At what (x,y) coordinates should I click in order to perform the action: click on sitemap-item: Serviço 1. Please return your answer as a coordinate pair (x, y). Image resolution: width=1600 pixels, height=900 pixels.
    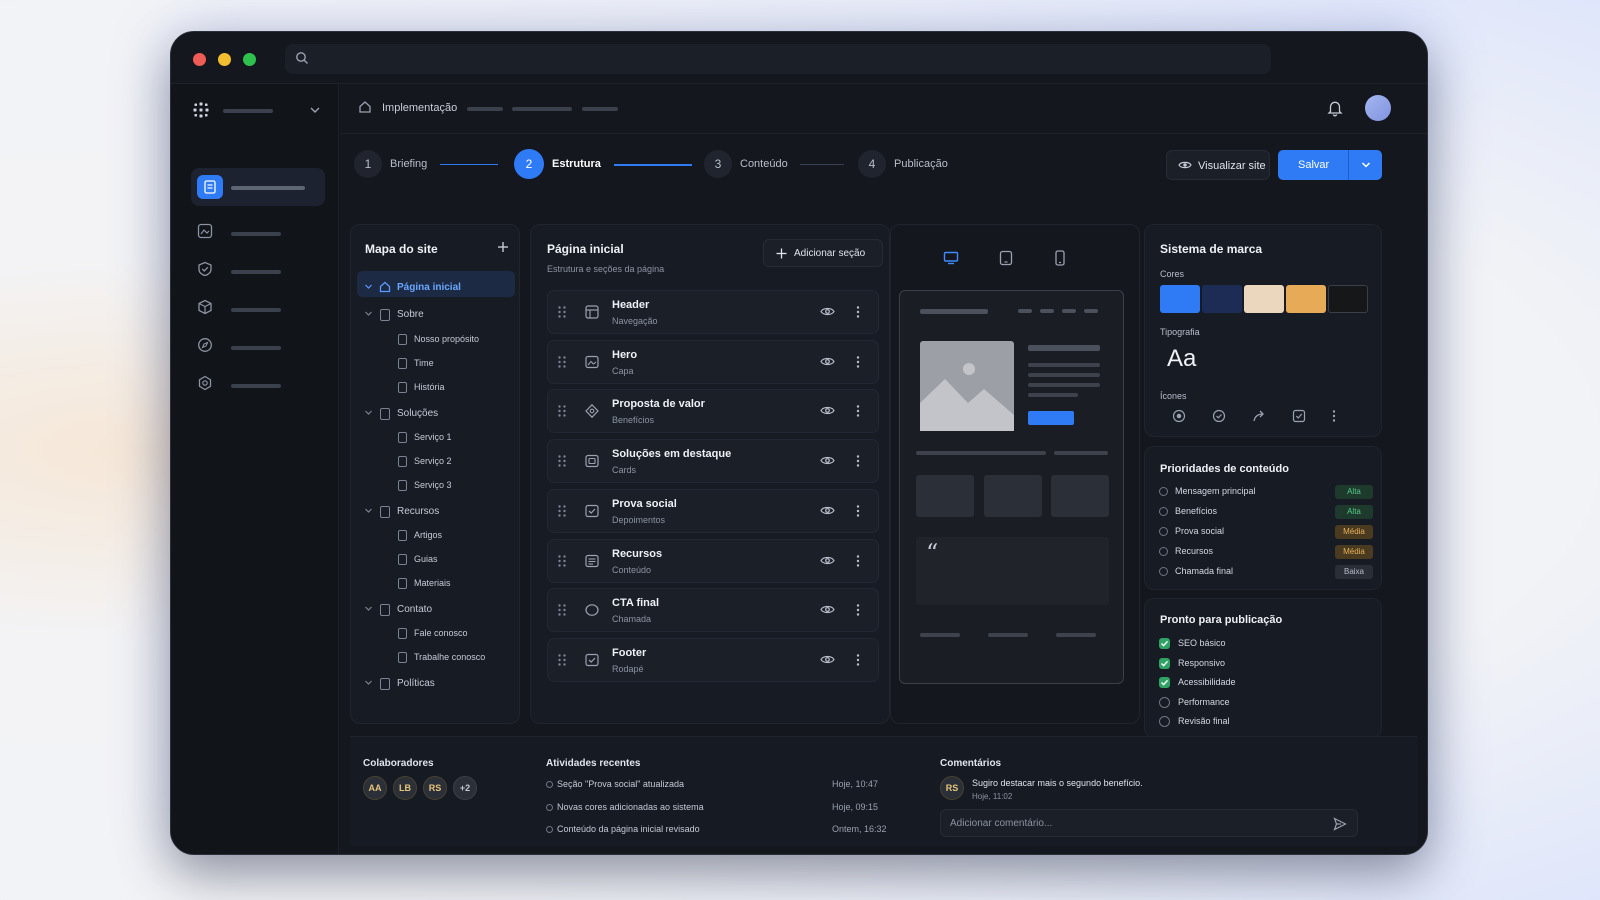
    Looking at the image, I should click on (435, 439).